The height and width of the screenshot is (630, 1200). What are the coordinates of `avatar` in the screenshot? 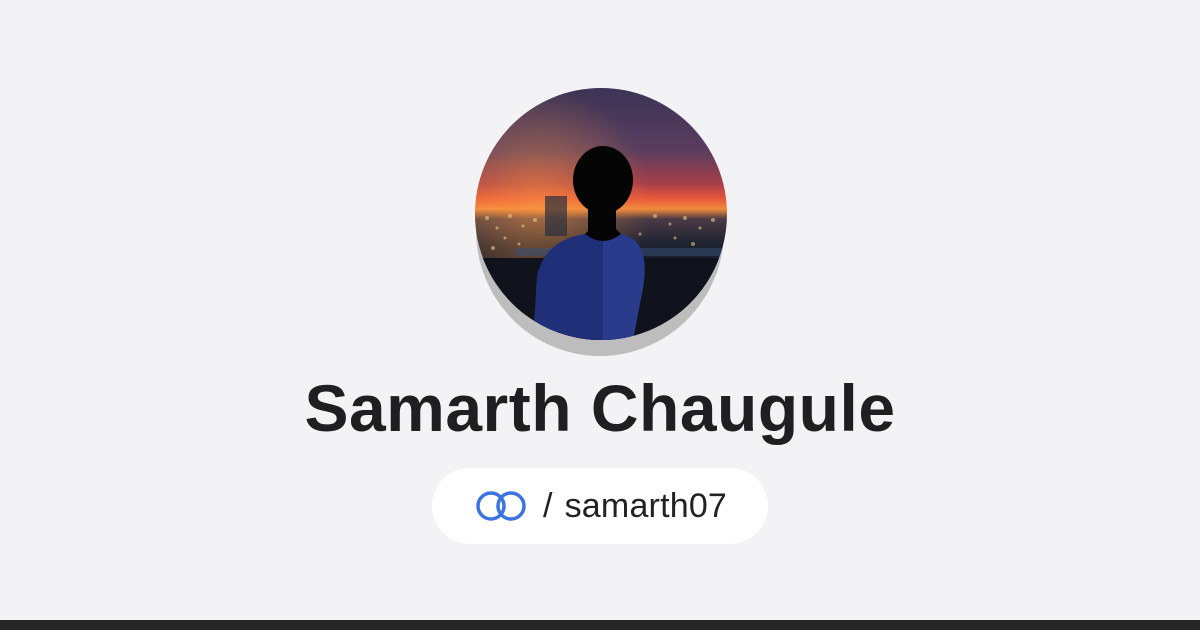 It's located at (601, 214).